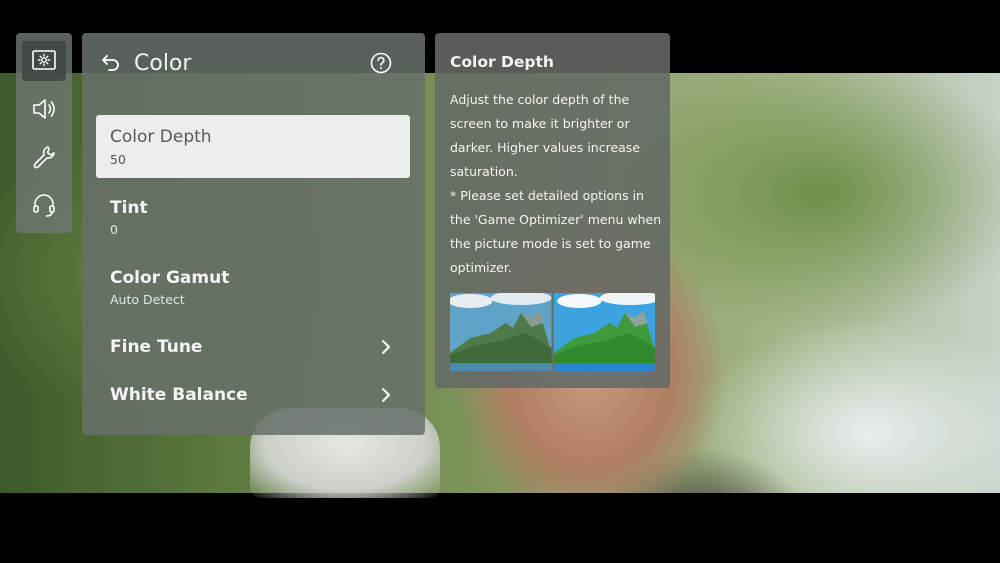 This screenshot has width=1000, height=563. I want to click on color-depth-preview, so click(552, 332).